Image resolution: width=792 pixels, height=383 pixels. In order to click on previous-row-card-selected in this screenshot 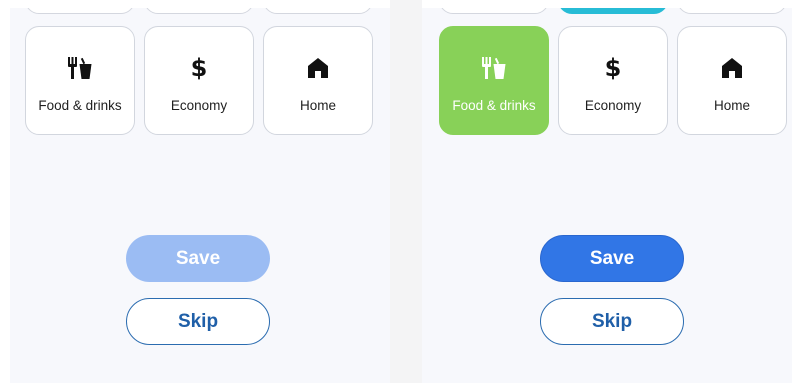, I will do `click(613, 11)`.